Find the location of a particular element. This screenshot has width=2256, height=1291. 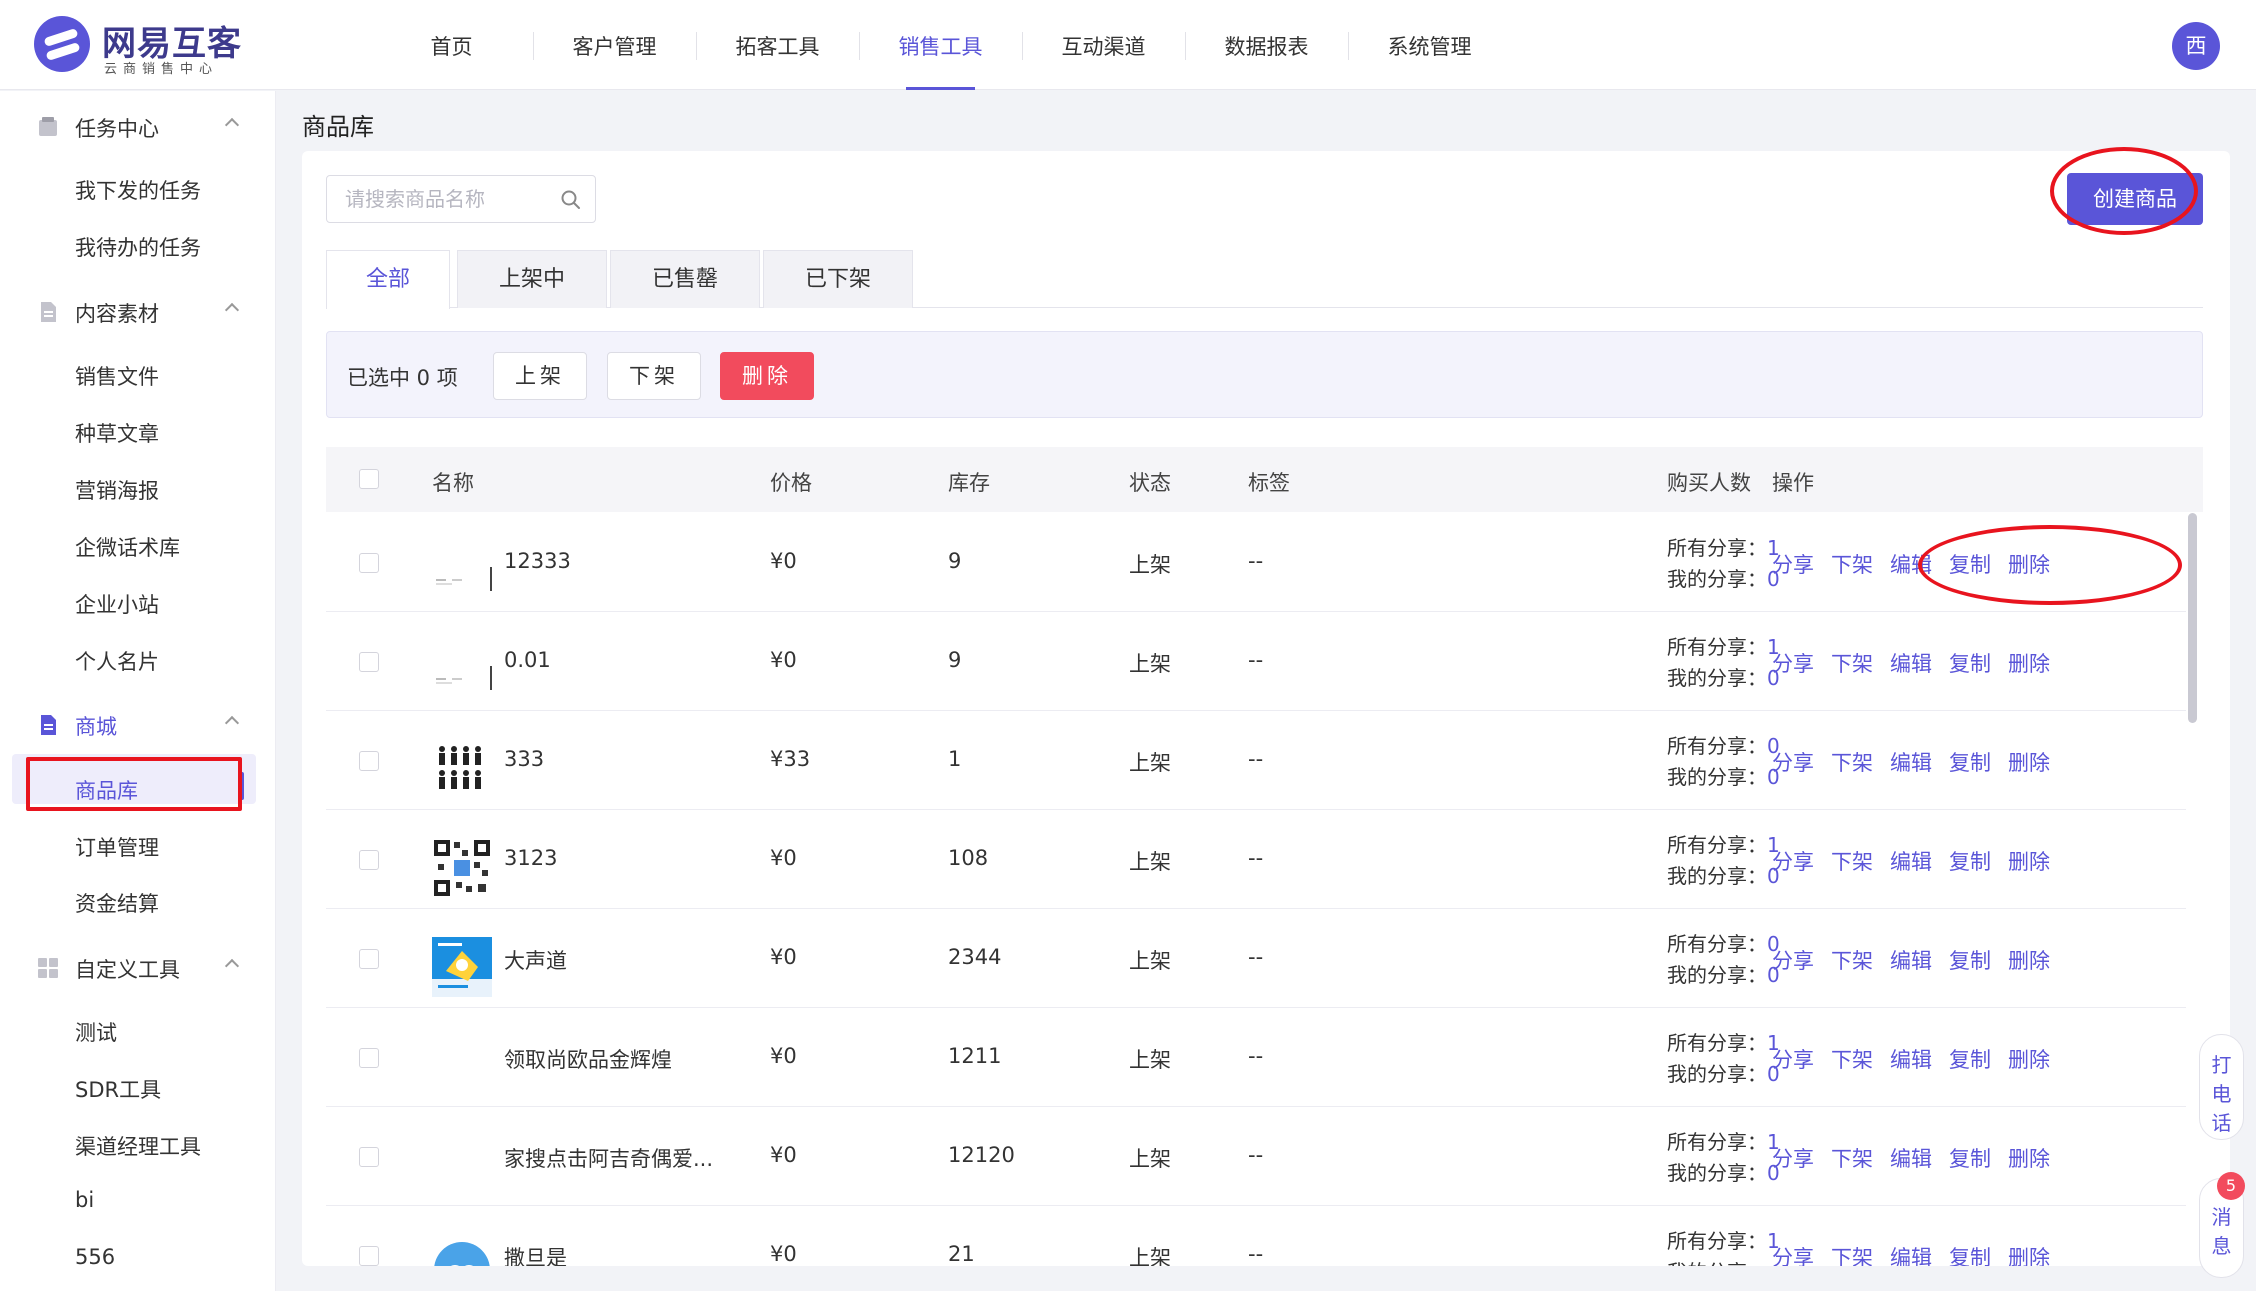

nav-home: 首页 is located at coordinates (451, 45).